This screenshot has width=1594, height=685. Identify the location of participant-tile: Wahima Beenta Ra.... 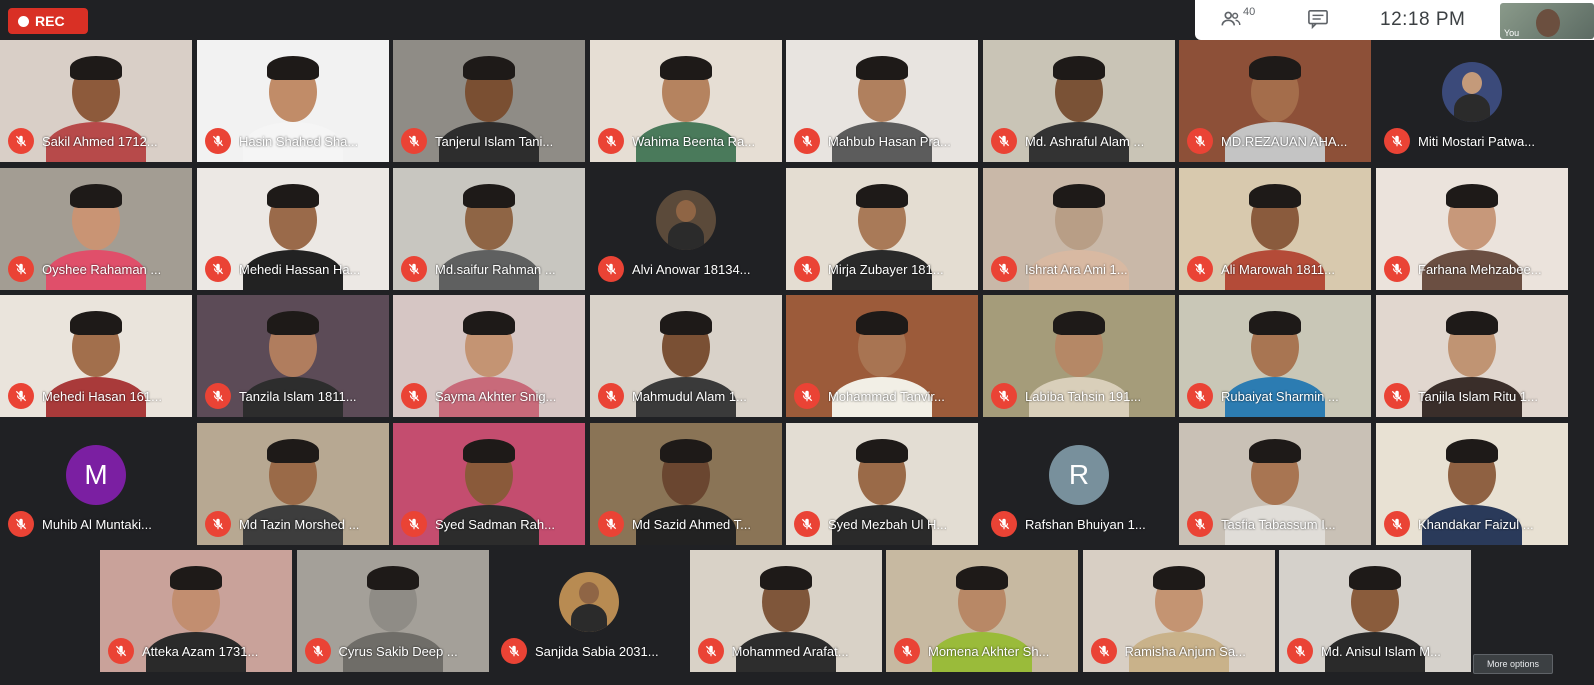
(686, 101).